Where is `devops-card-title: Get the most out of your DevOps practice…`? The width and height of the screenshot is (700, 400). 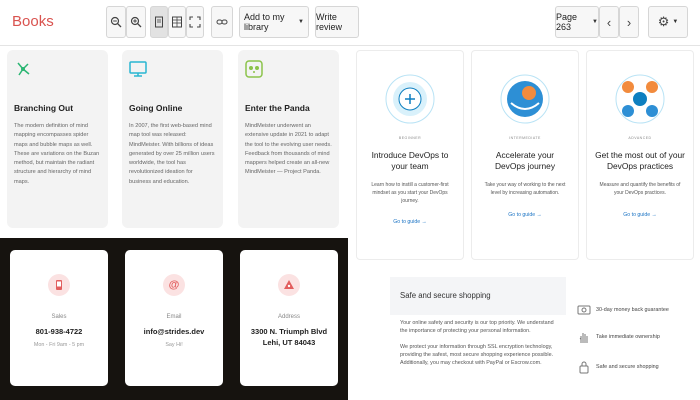
devops-card-title: Get the most out of your DevOps practice… is located at coordinates (640, 160).